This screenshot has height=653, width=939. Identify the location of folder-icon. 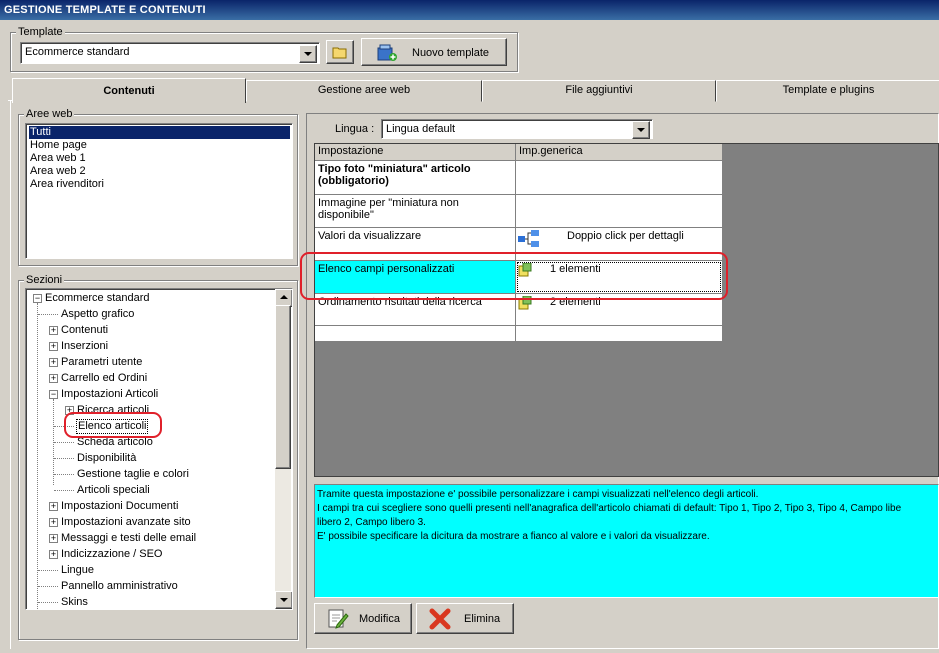
(339, 53).